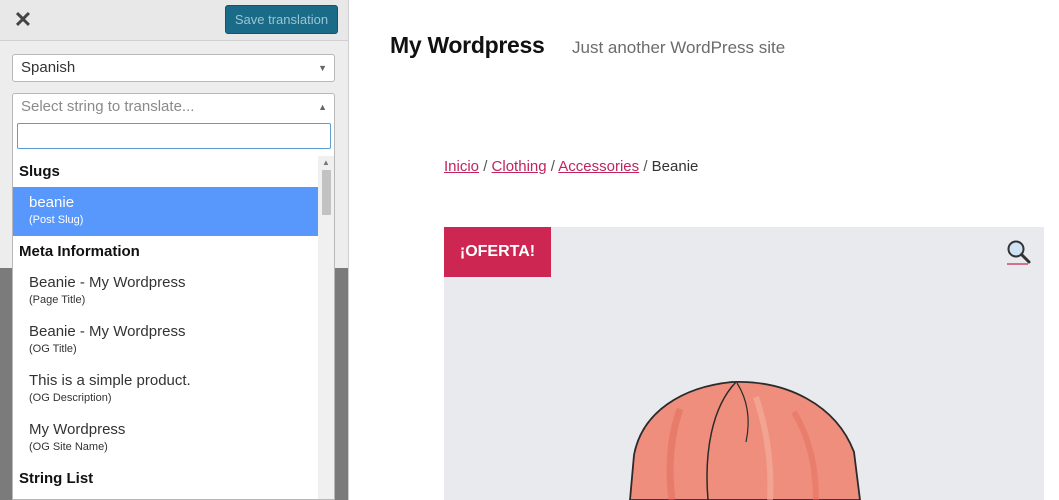  What do you see at coordinates (174, 20) in the screenshot?
I see `panel-header: ✕ Save translation` at bounding box center [174, 20].